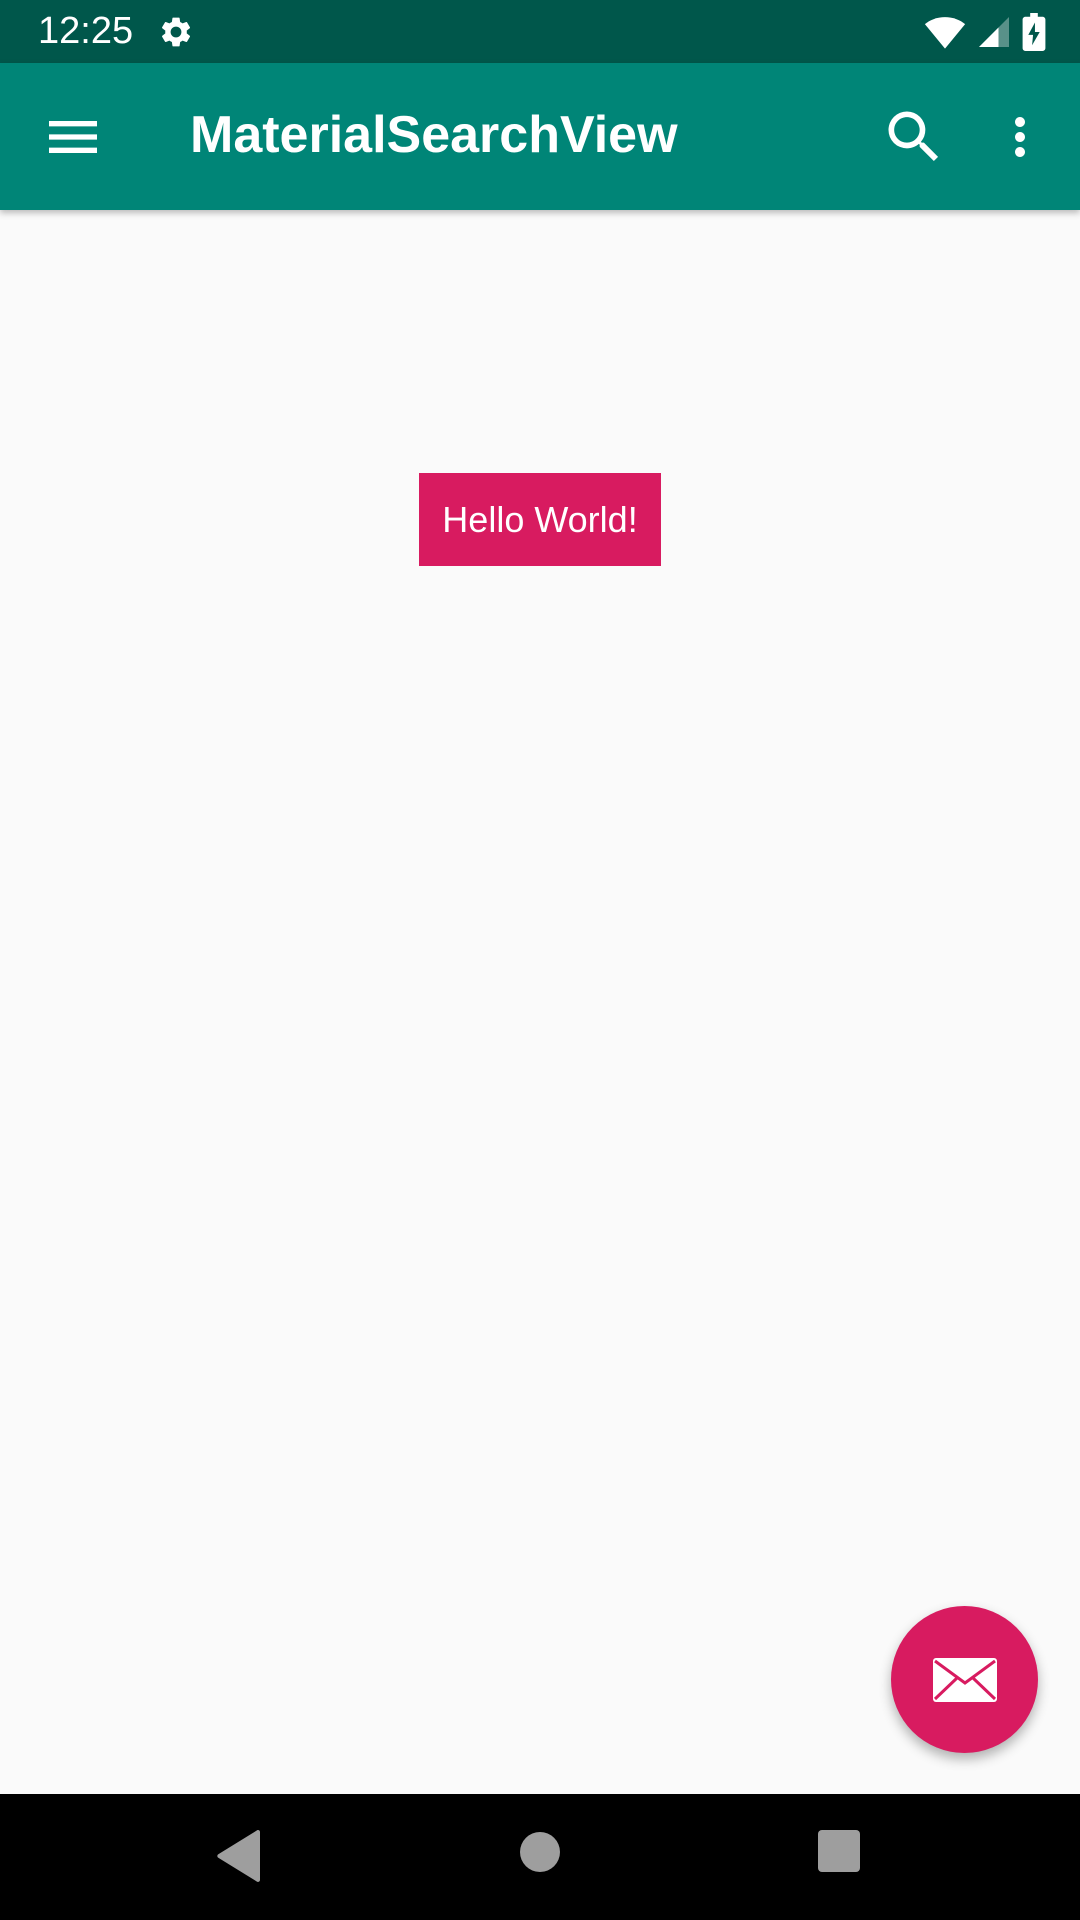  Describe the element at coordinates (914, 137) in the screenshot. I see `search-icon` at that location.